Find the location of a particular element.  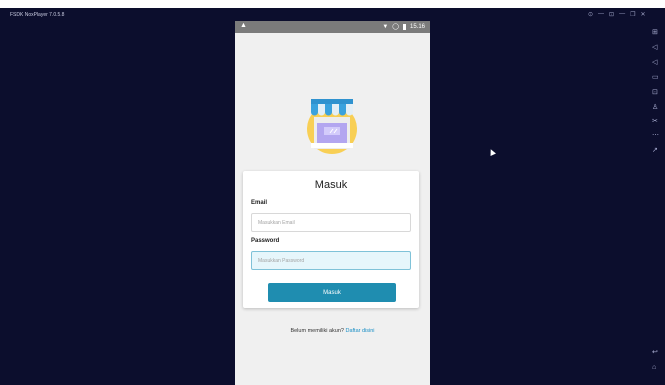

wifi-icon: ▼ is located at coordinates (385, 26).